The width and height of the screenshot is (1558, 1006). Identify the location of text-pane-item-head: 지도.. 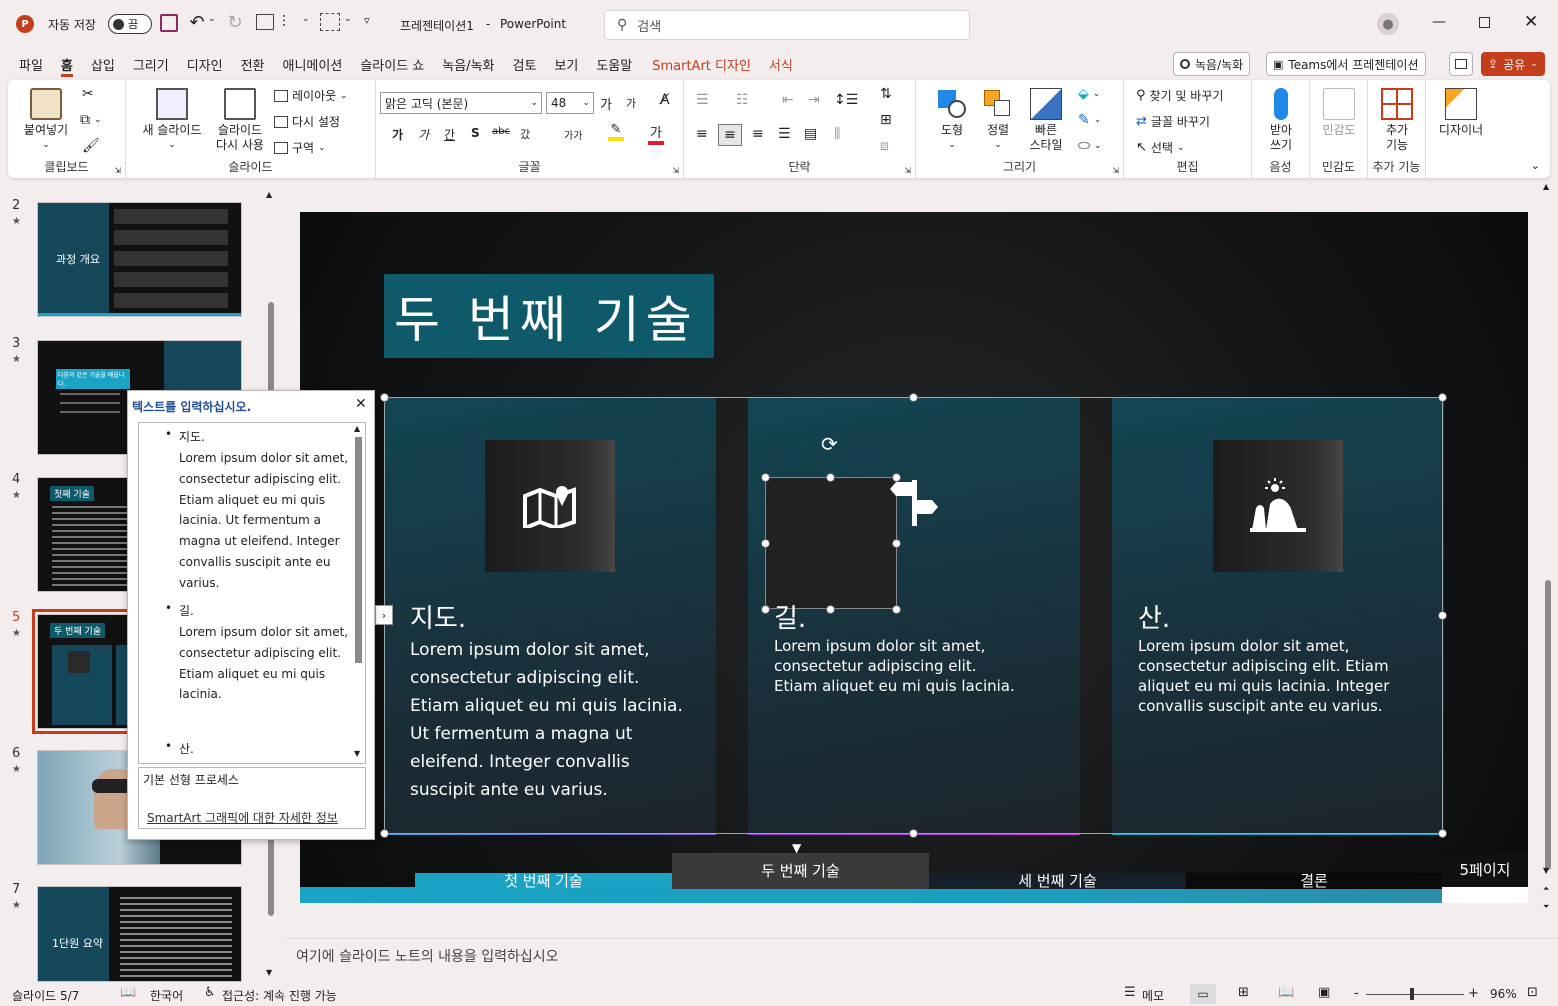
(192, 437).